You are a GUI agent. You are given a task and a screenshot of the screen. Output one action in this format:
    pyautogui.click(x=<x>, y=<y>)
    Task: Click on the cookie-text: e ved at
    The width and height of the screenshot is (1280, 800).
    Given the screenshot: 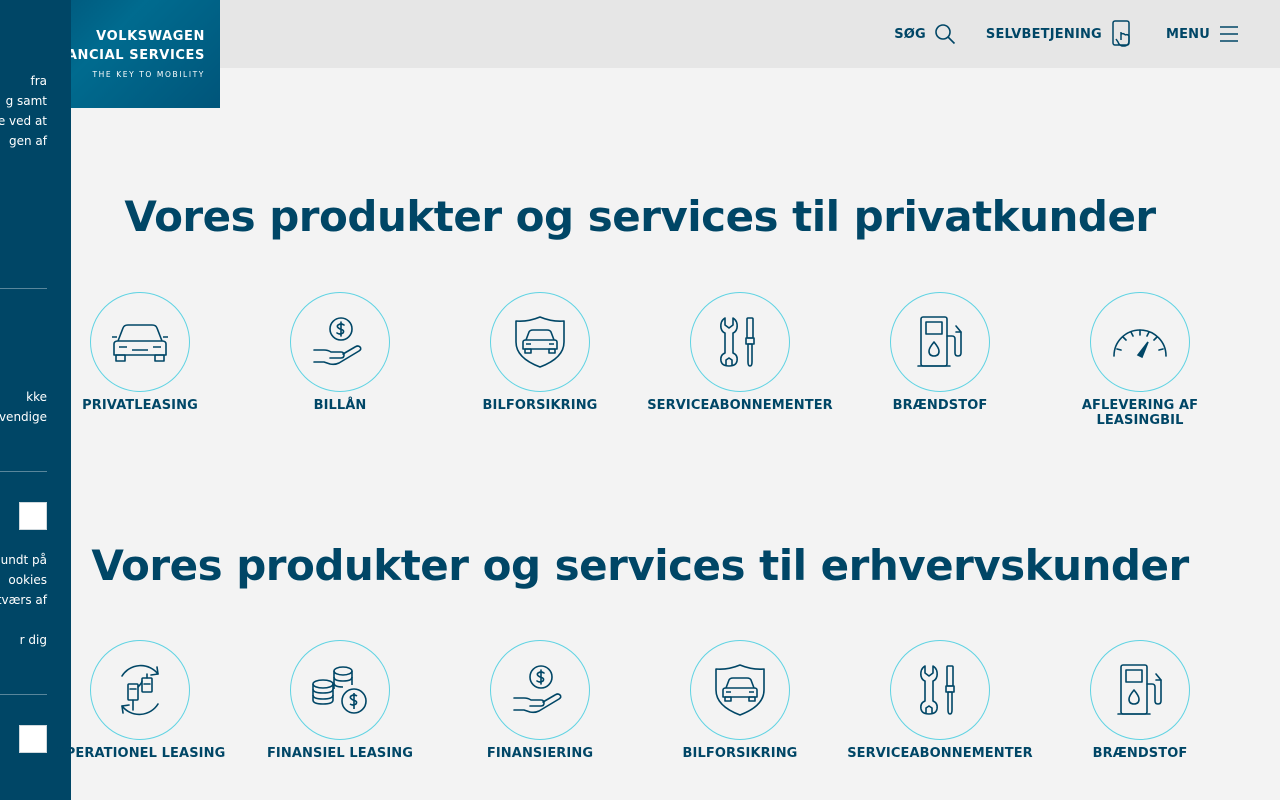 What is the action you would take?
    pyautogui.click(x=23, y=121)
    